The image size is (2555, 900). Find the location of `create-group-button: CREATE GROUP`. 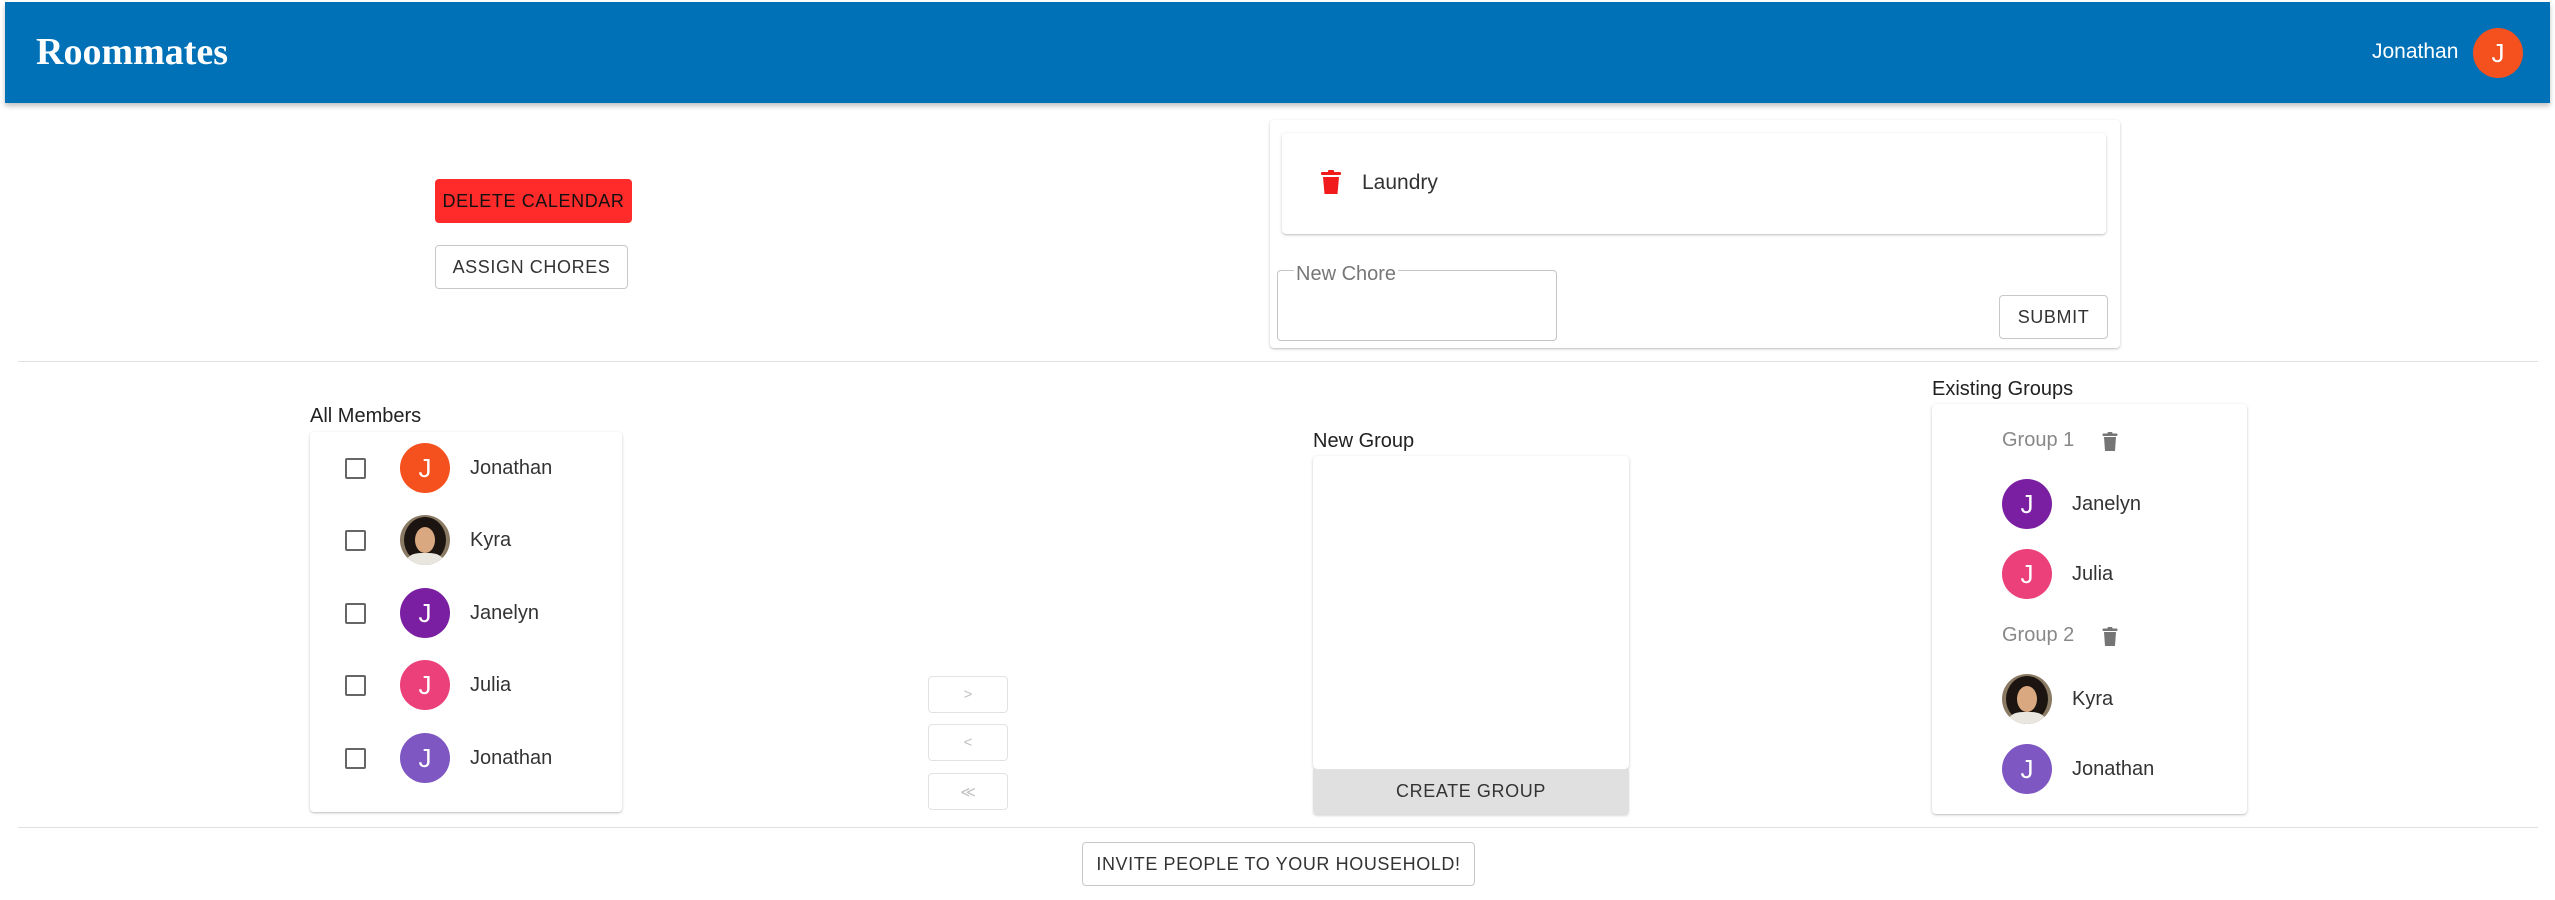

create-group-button: CREATE GROUP is located at coordinates (1471, 791).